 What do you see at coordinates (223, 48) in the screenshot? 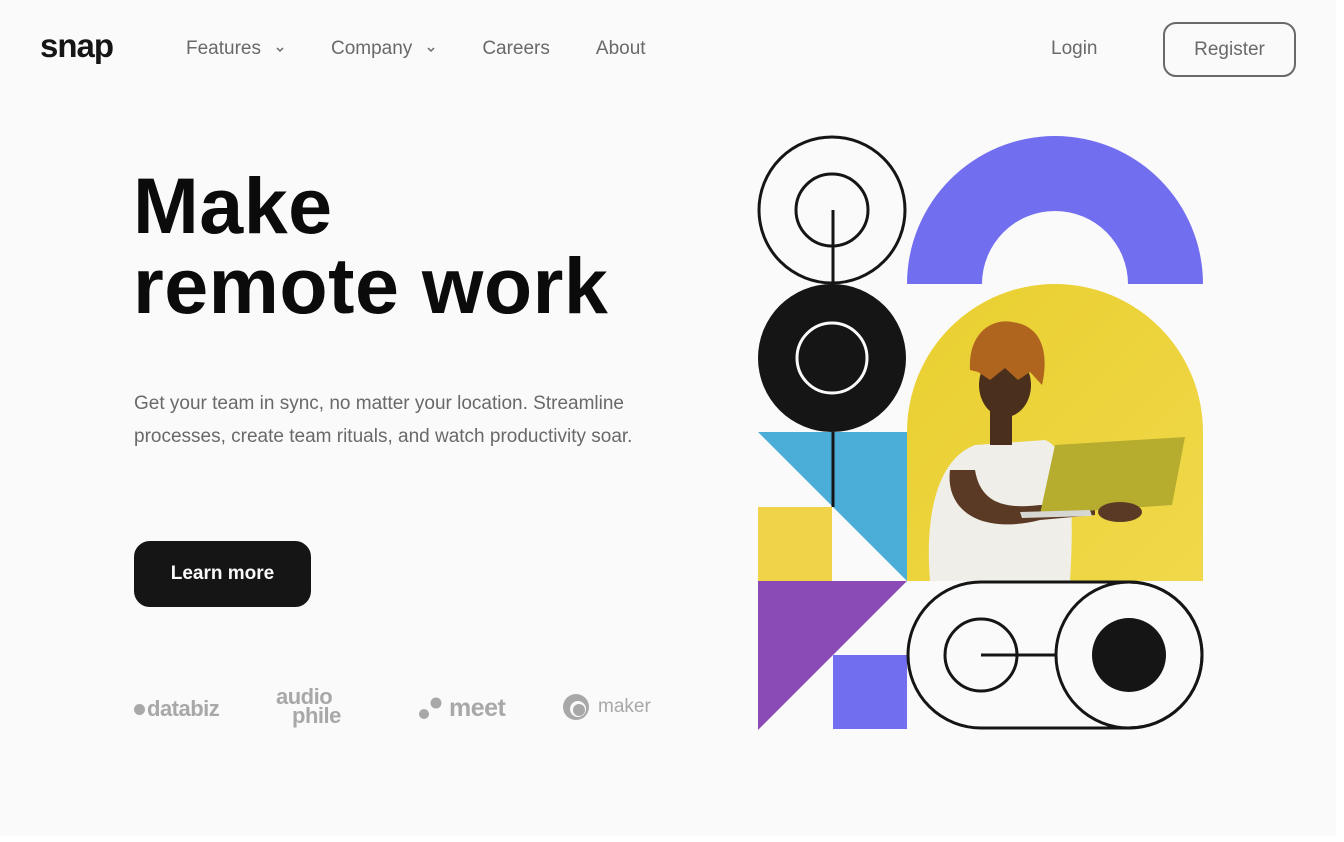
I see `nav-features-label: Features` at bounding box center [223, 48].